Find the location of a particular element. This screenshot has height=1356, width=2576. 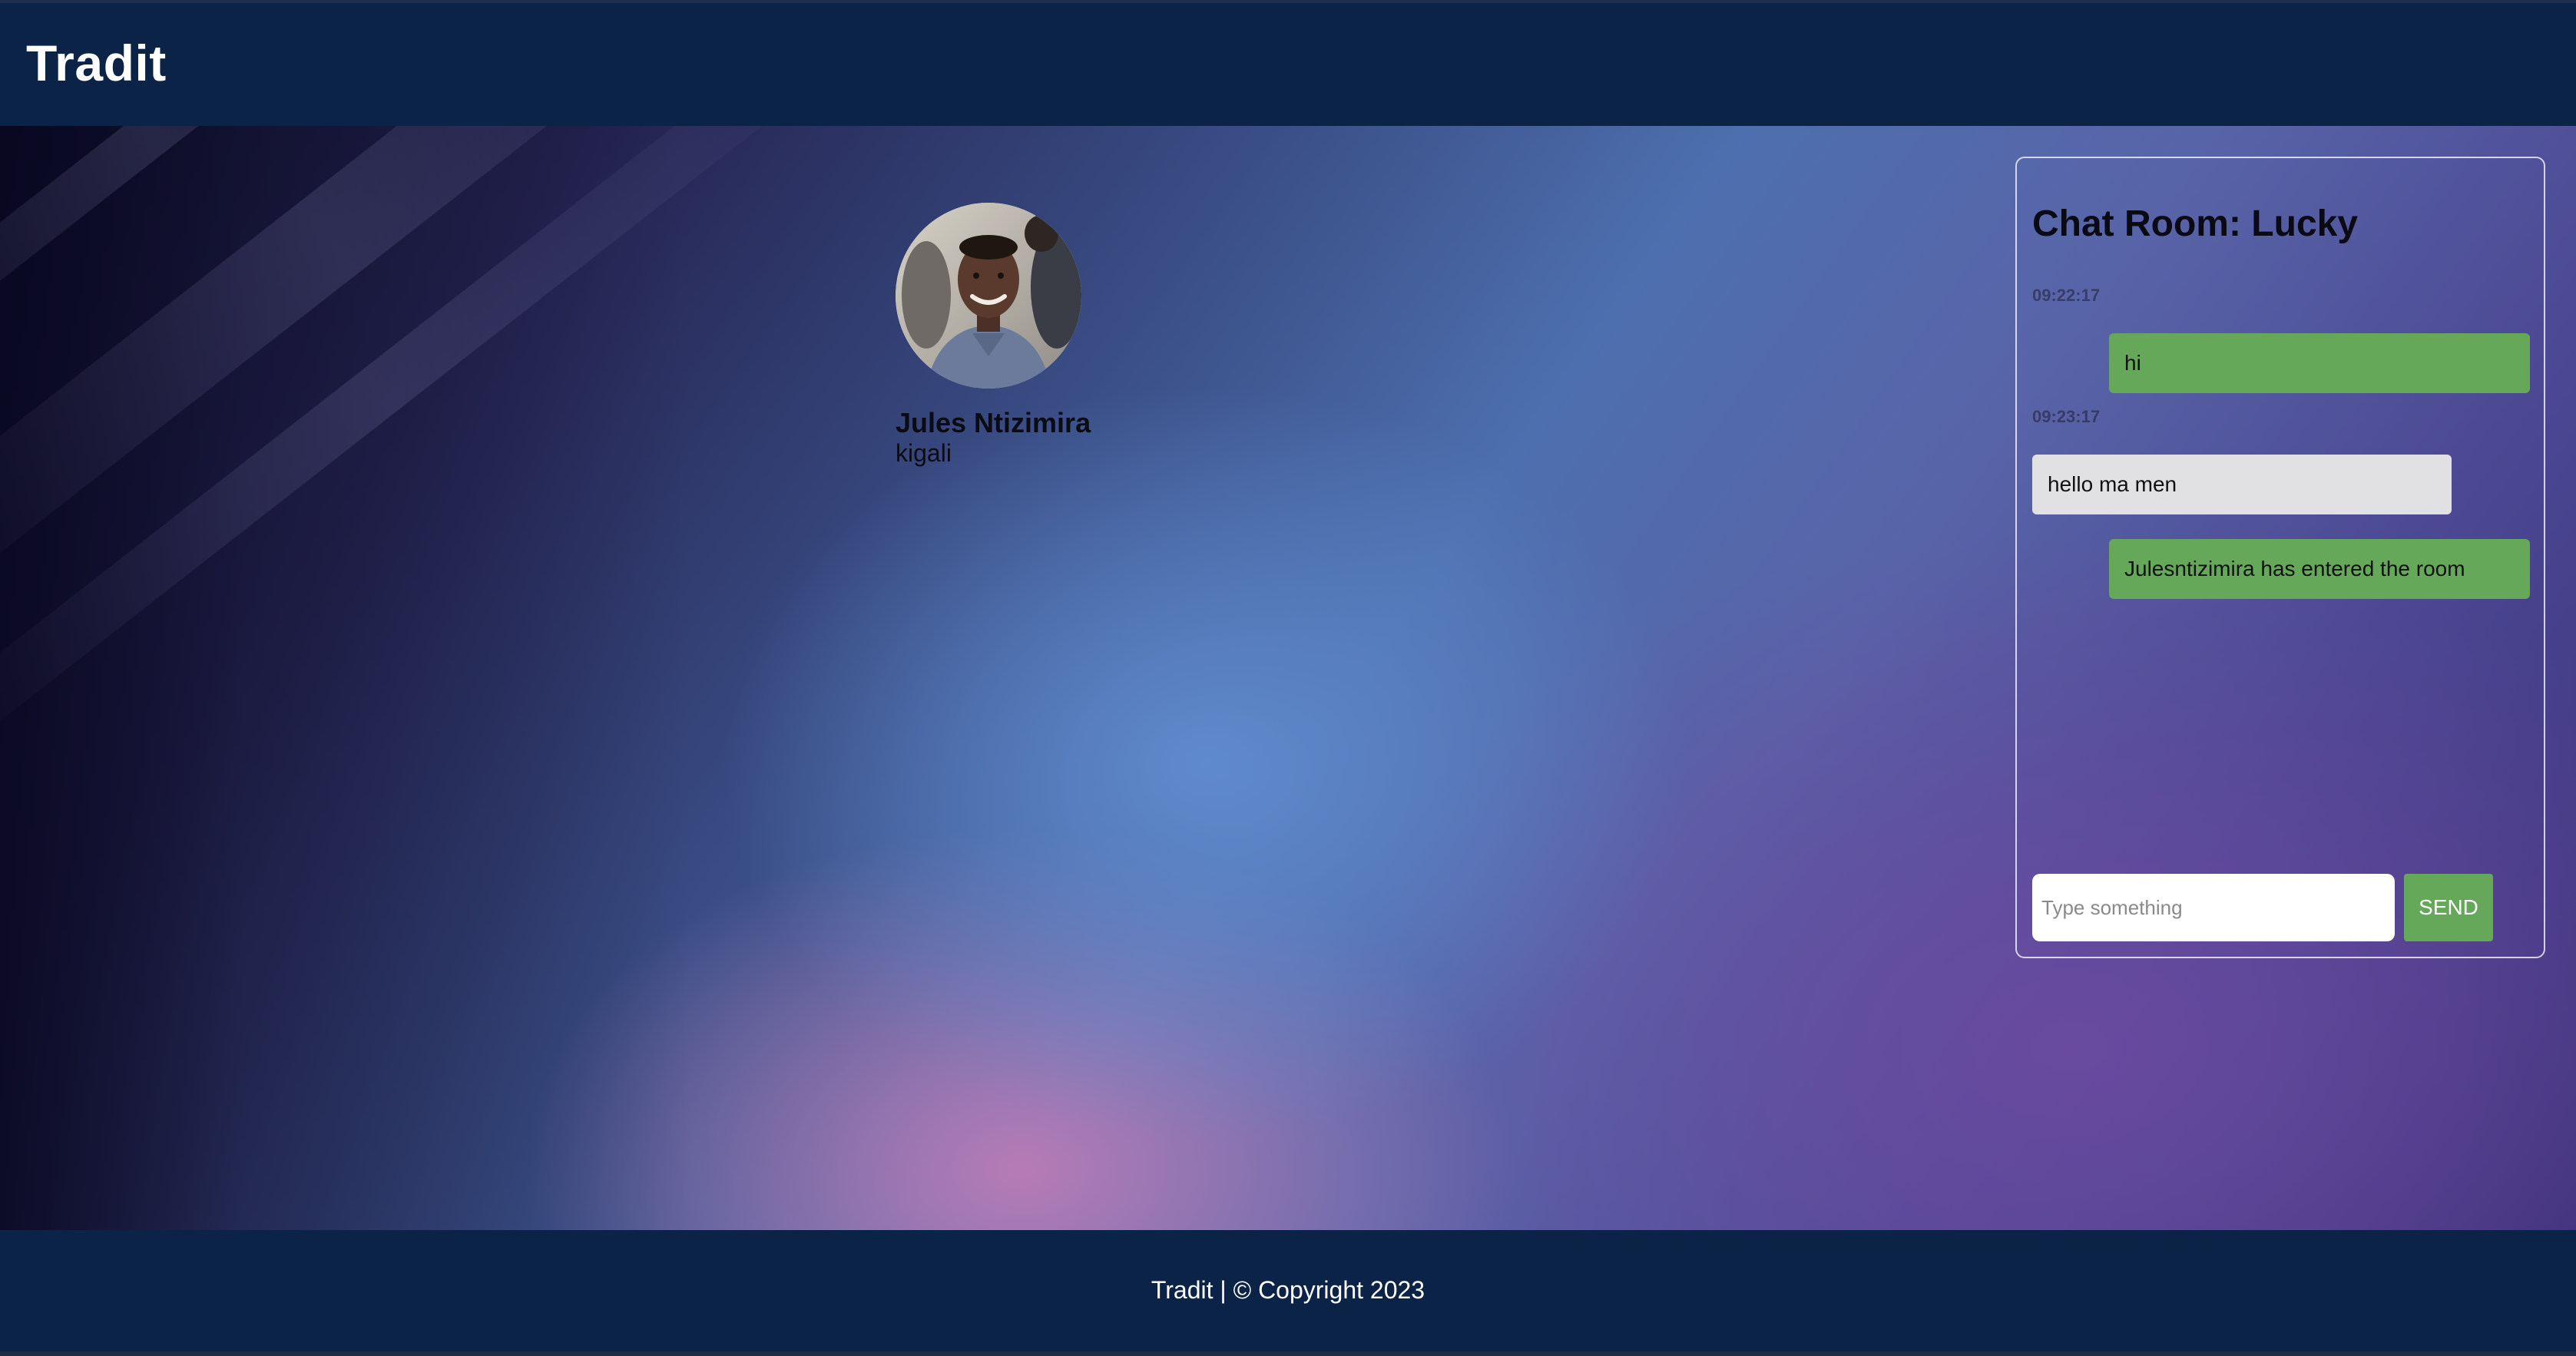

message-timestamp: 09:23:17 is located at coordinates (2066, 416).